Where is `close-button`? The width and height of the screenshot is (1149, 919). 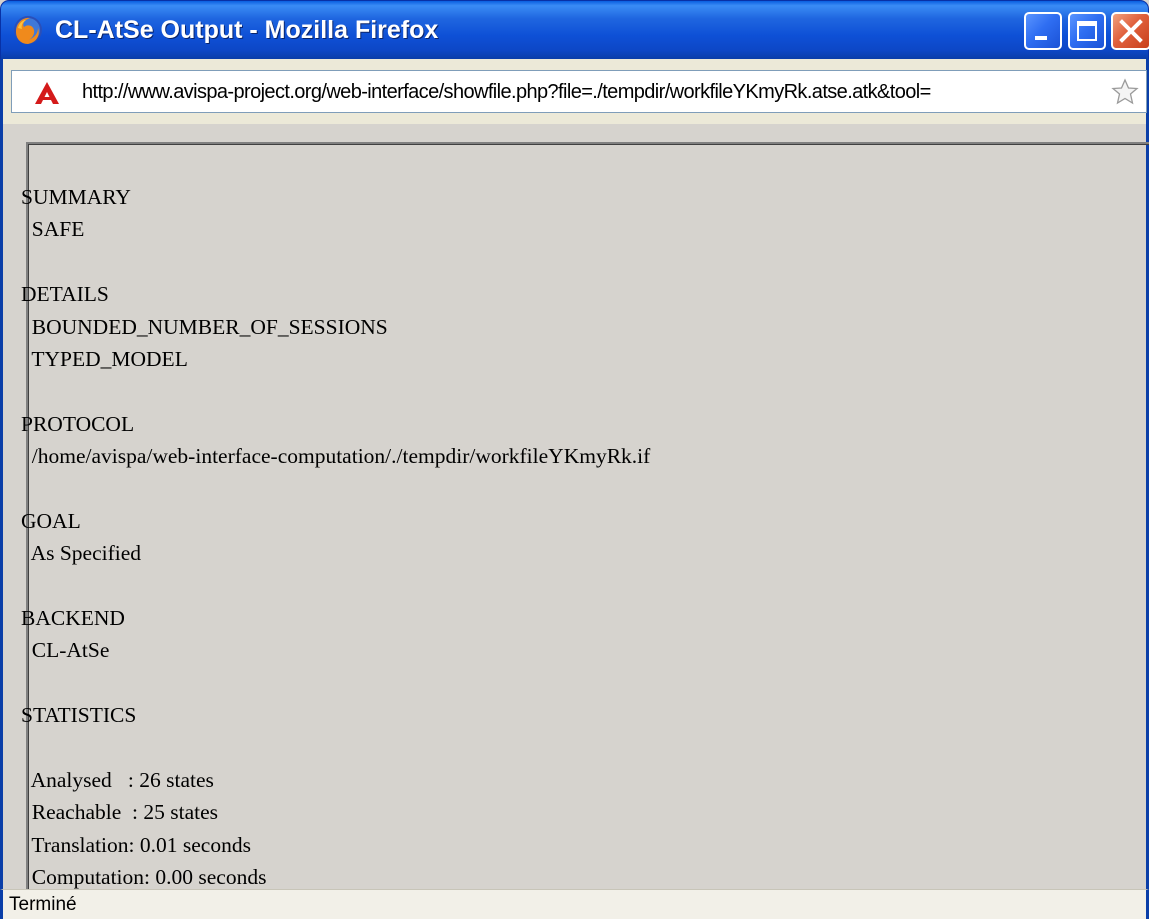 close-button is located at coordinates (1130, 31).